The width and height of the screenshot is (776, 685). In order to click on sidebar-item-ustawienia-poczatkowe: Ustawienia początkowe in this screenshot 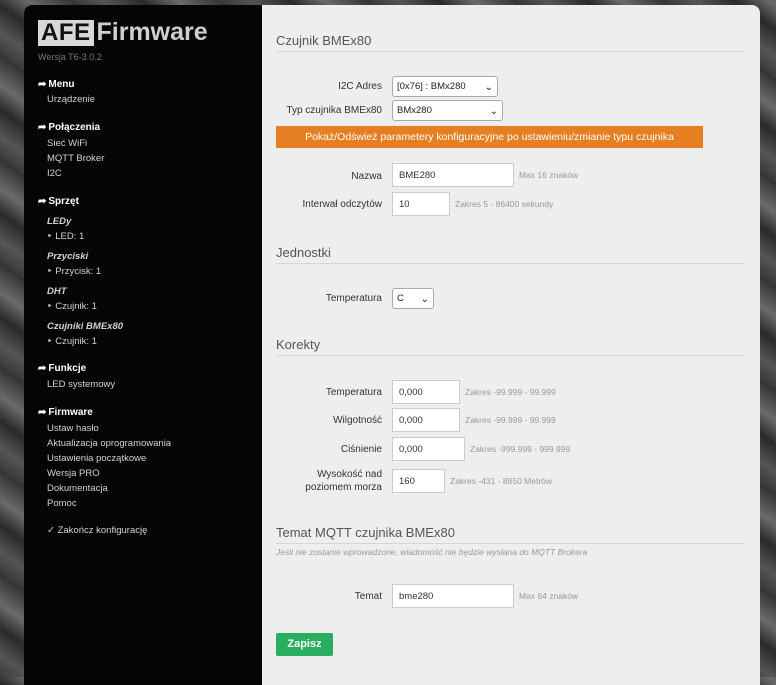, I will do `click(96, 458)`.